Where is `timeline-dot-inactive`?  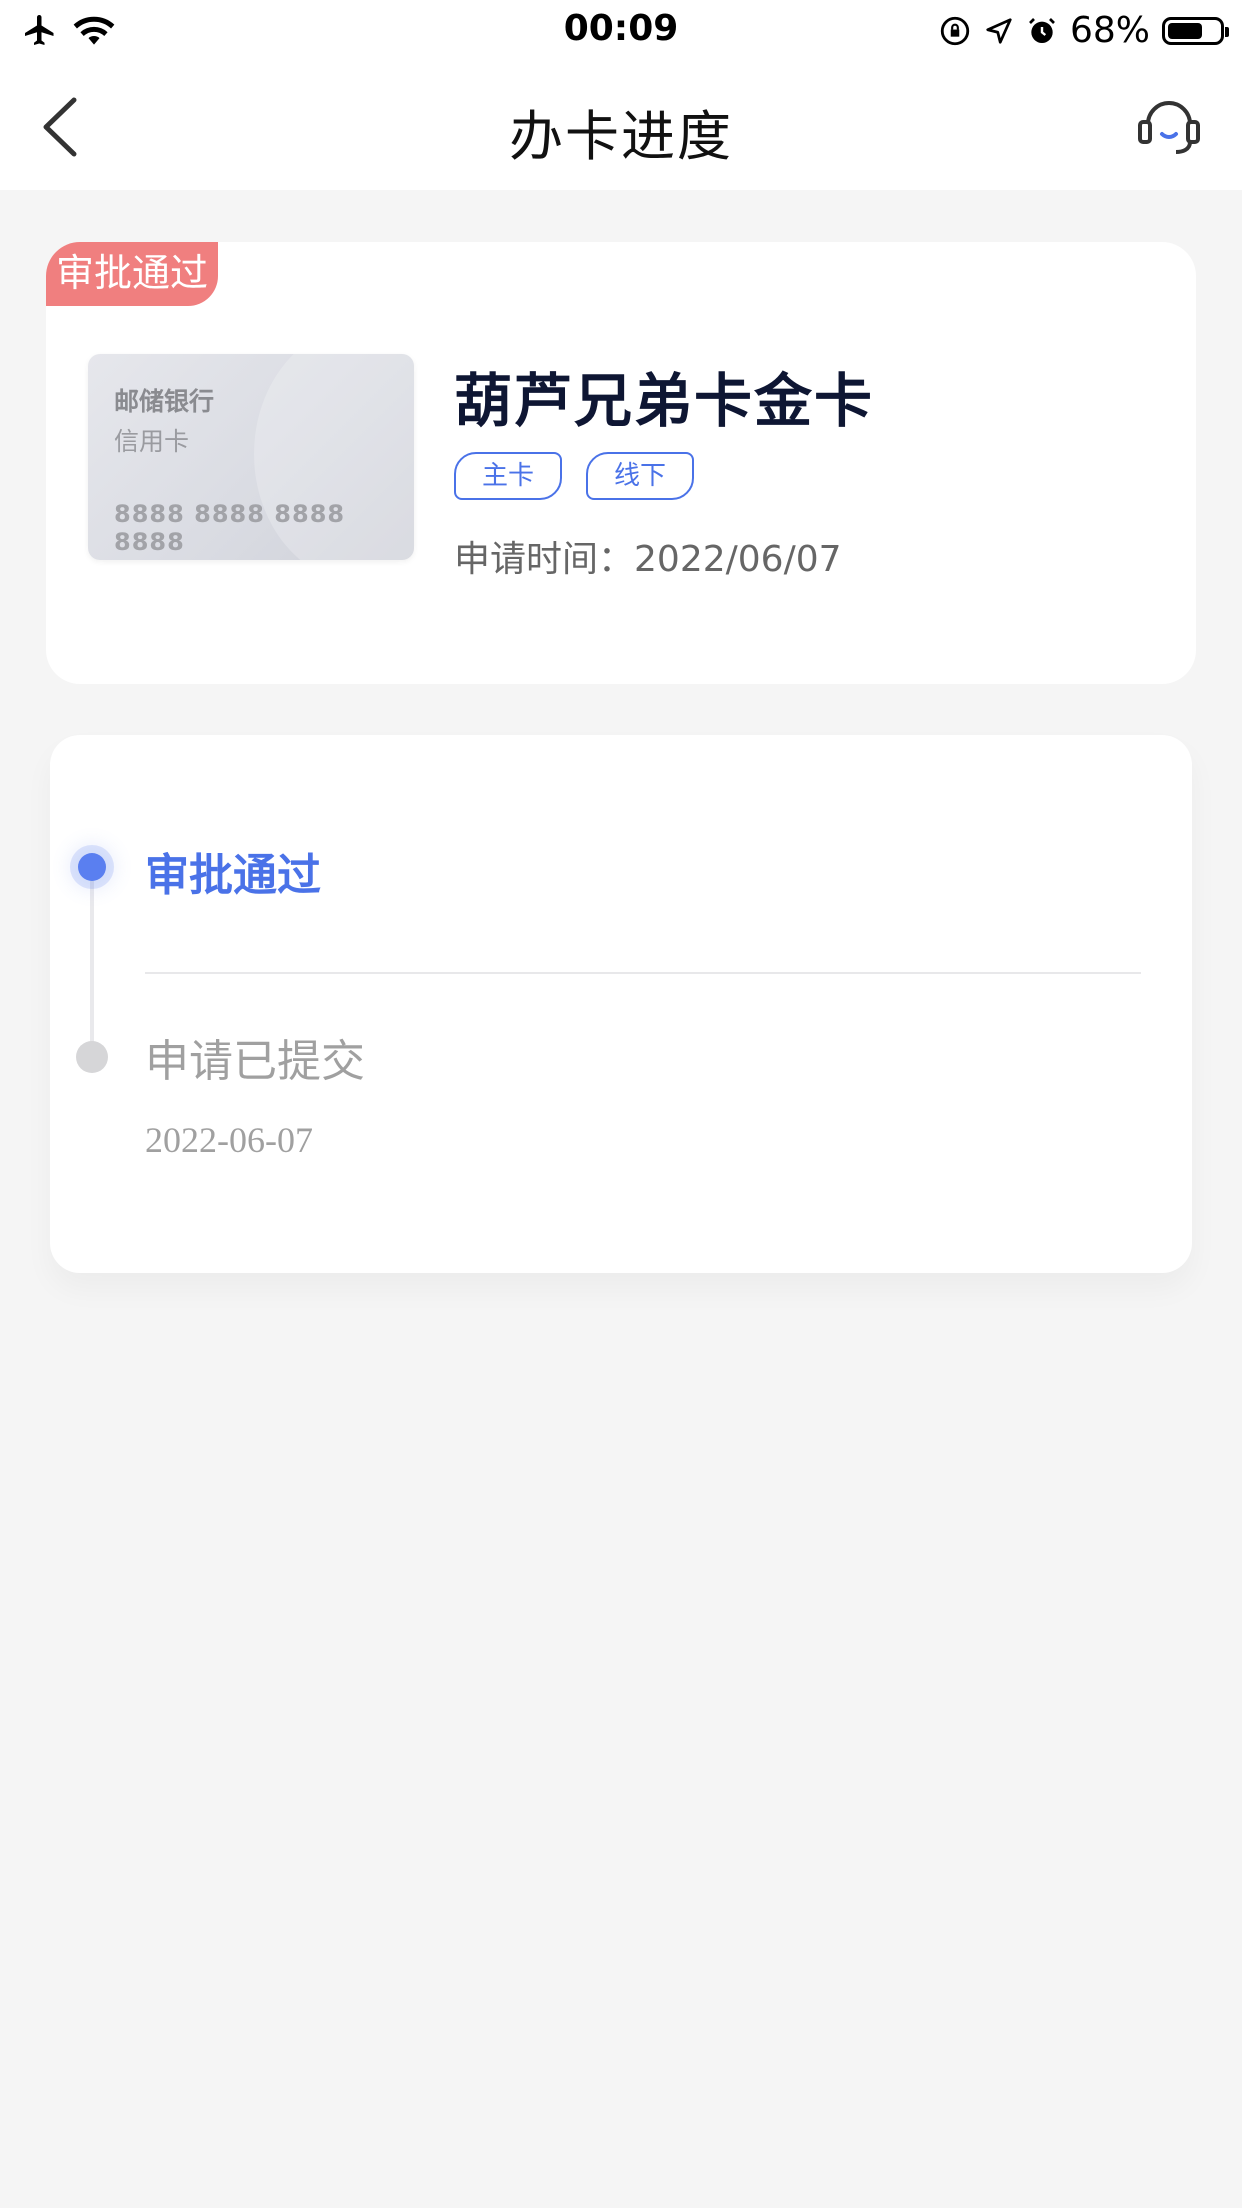
timeline-dot-inactive is located at coordinates (92, 1057).